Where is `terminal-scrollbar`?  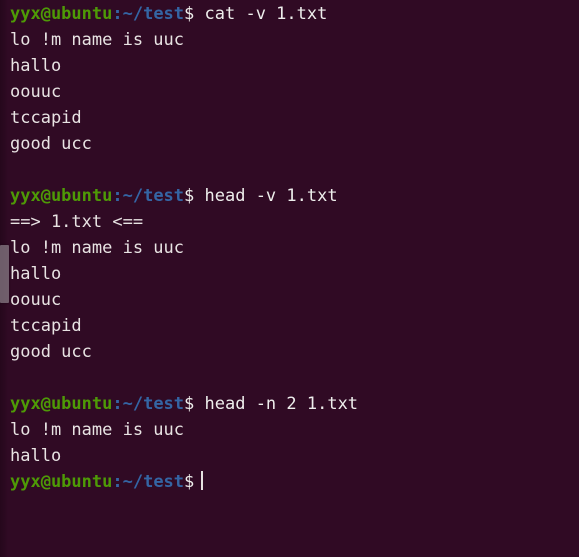 terminal-scrollbar is located at coordinates (4, 278).